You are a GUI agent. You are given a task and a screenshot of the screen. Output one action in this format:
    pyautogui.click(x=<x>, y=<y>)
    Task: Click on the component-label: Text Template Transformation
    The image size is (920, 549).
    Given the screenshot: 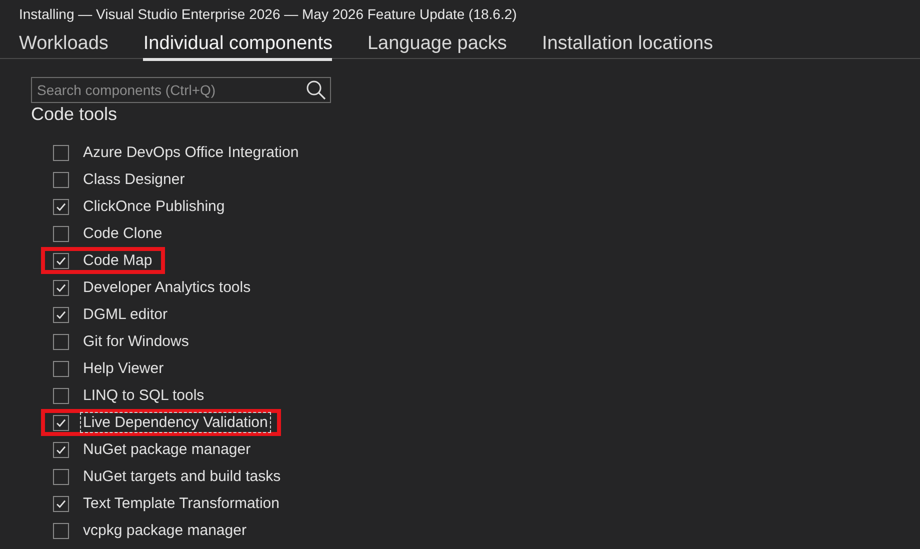 What is the action you would take?
    pyautogui.click(x=181, y=504)
    